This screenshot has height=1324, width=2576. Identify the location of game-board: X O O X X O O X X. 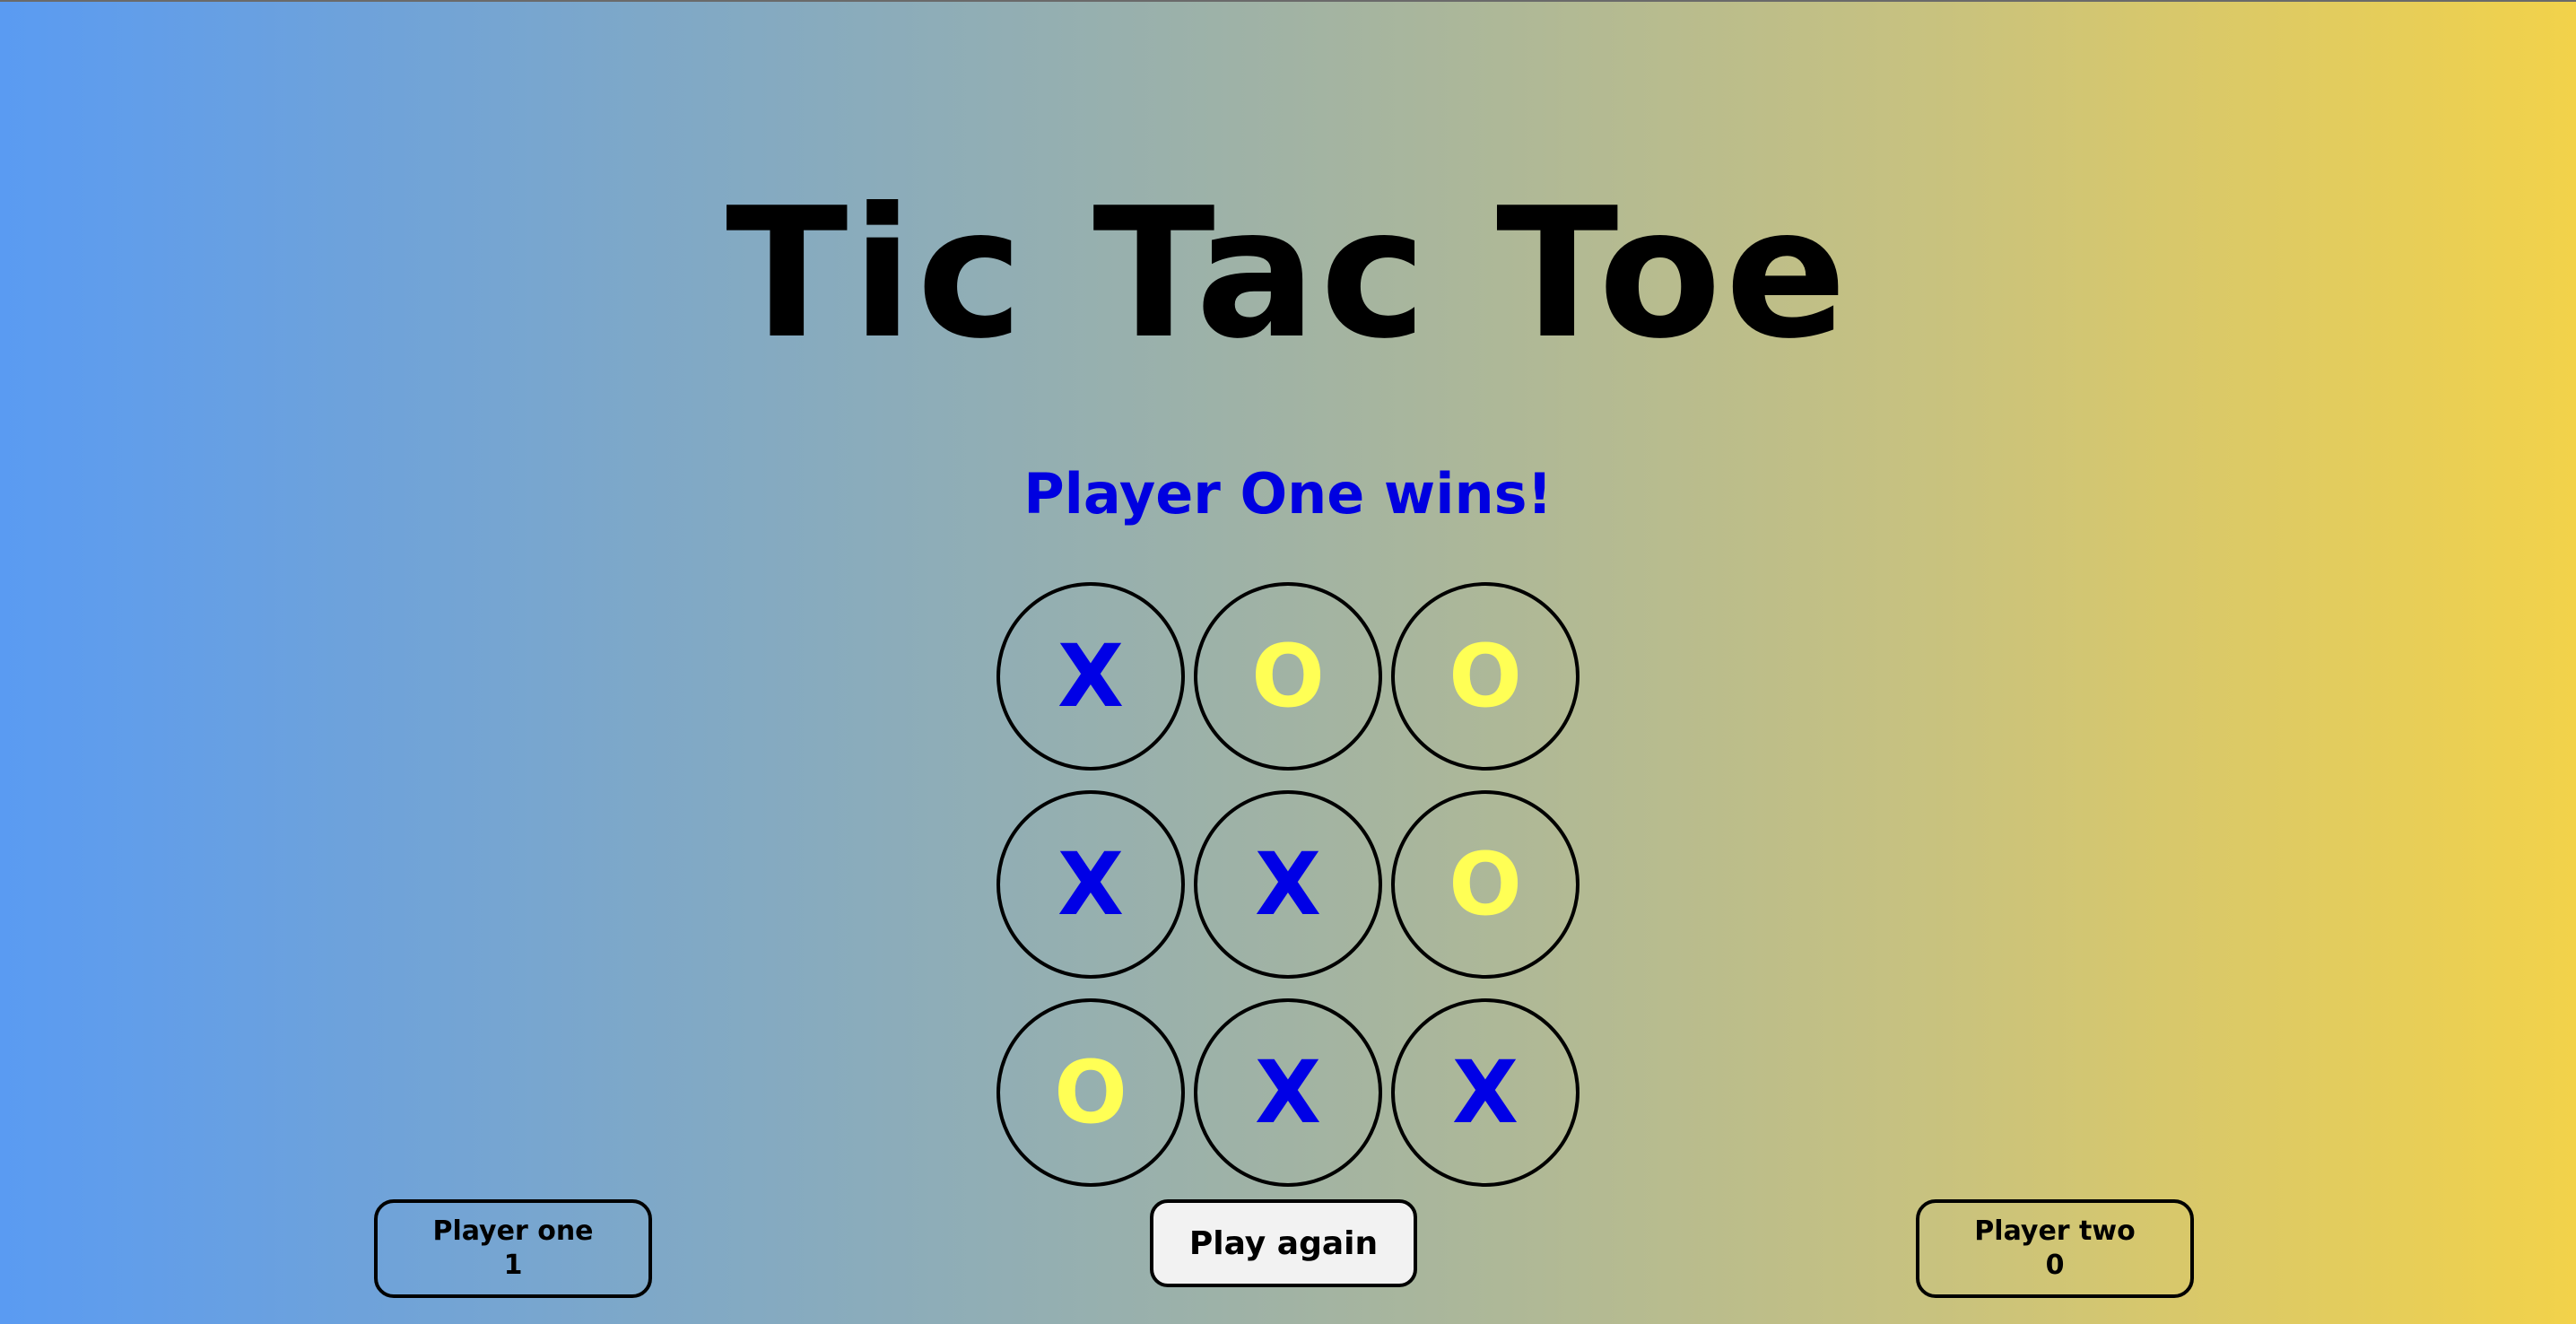
(1289, 885).